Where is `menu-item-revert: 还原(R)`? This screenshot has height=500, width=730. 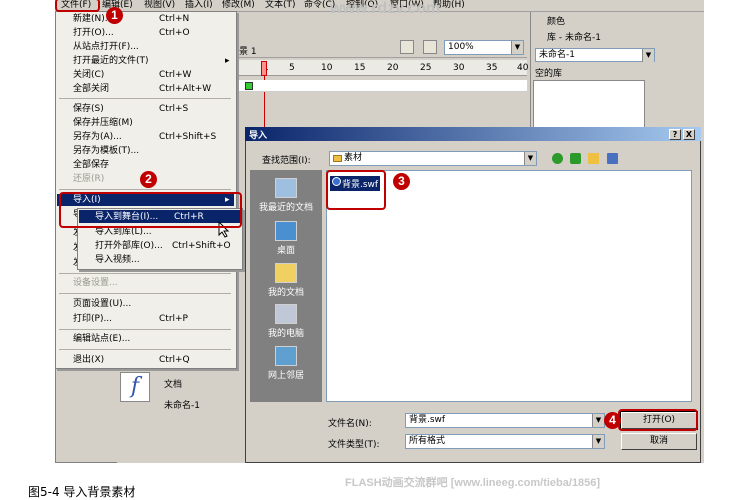
menu-item-revert: 还原(R) is located at coordinates (89, 179).